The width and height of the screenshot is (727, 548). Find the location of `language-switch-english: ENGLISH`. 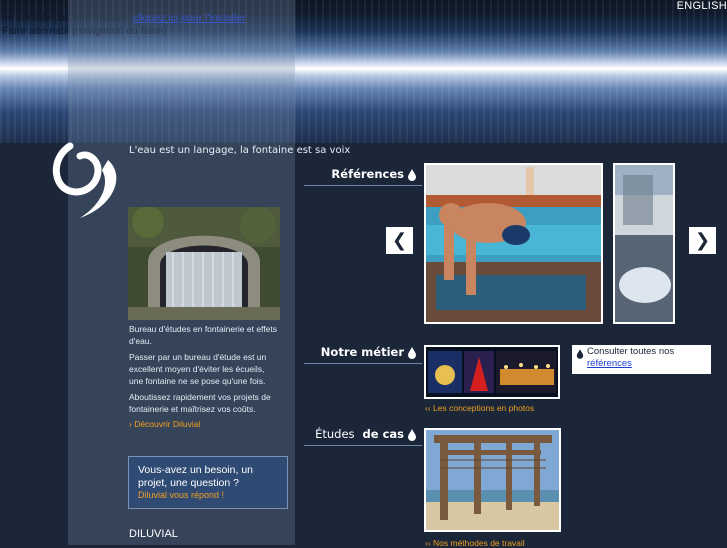

language-switch-english: ENGLISH is located at coordinates (702, 6).